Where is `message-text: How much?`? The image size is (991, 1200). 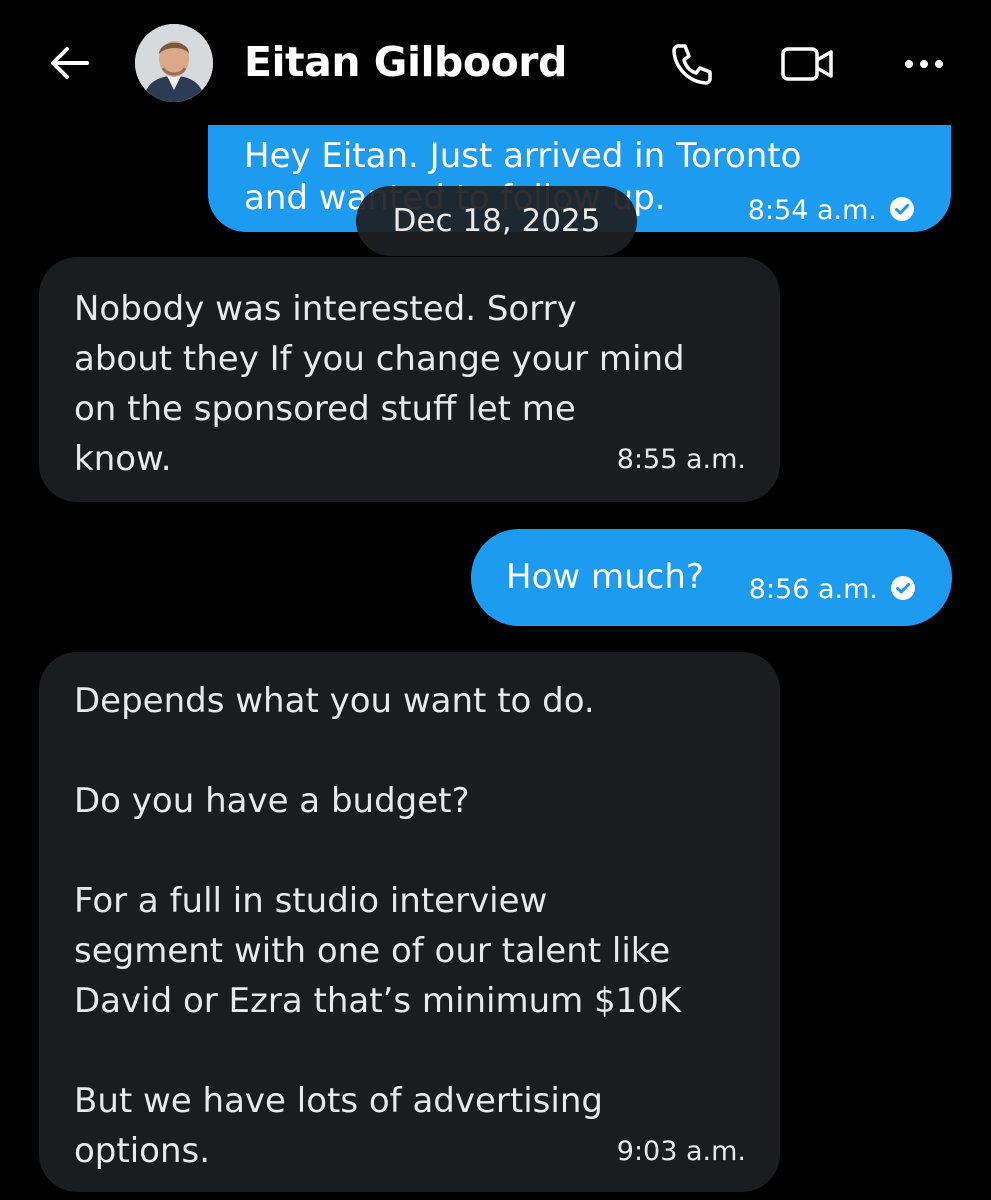 message-text: How much? is located at coordinates (605, 577).